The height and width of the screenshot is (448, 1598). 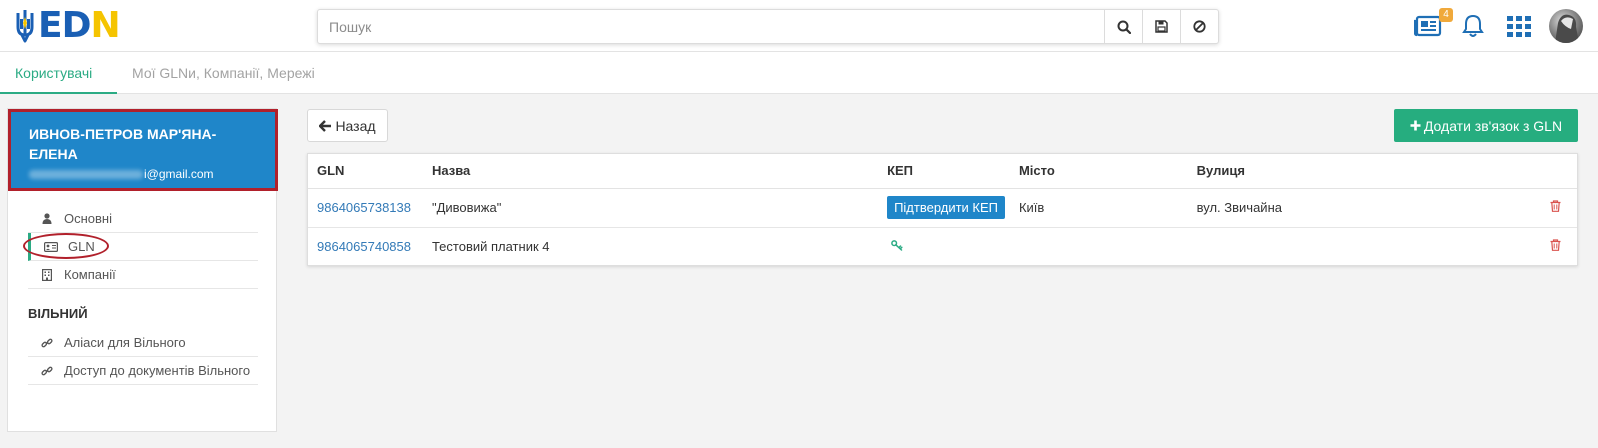 I want to click on tab-users: Користувачі, so click(x=58, y=73).